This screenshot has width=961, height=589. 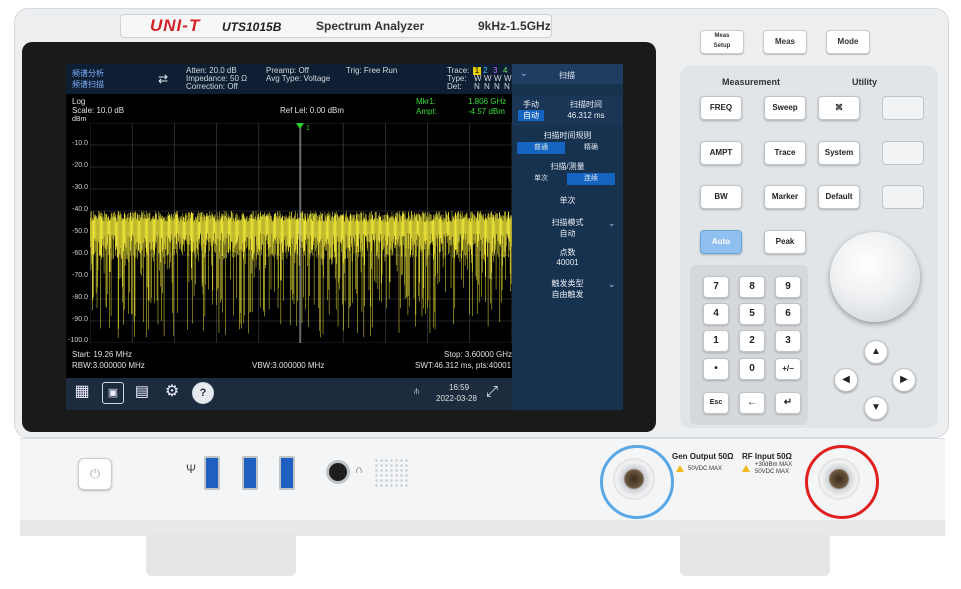 What do you see at coordinates (487, 101) in the screenshot?
I see `marker-frequency: 1.806 GHz` at bounding box center [487, 101].